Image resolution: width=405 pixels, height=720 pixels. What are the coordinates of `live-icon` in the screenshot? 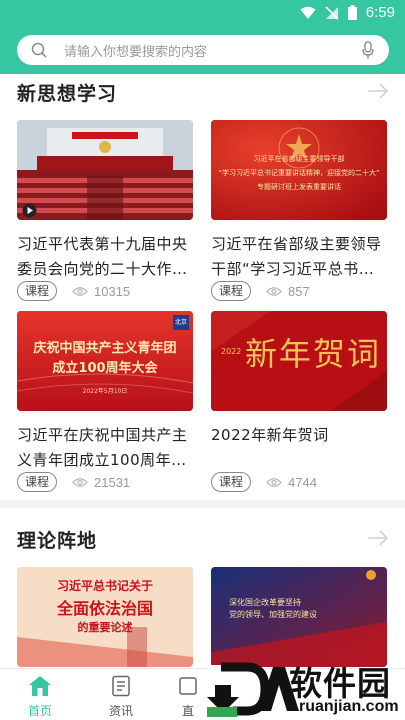 It's located at (188, 686).